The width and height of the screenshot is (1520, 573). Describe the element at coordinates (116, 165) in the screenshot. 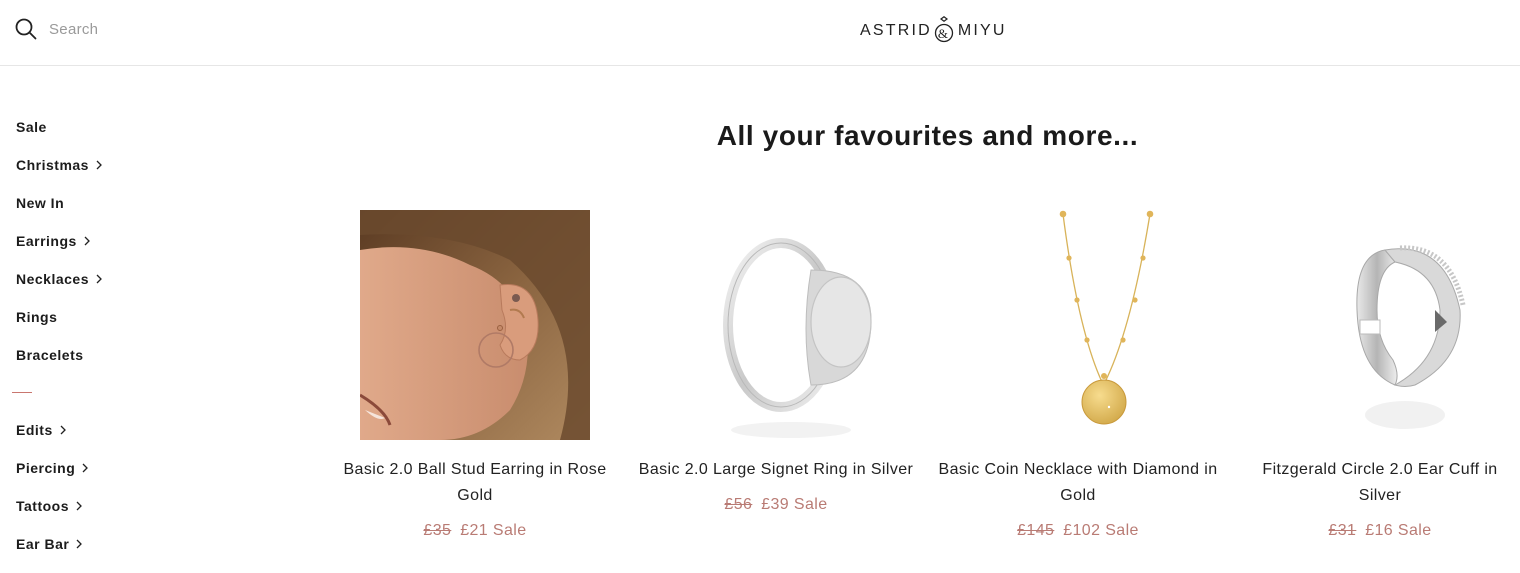

I see `sidebar-item-christmas: Christmas` at that location.